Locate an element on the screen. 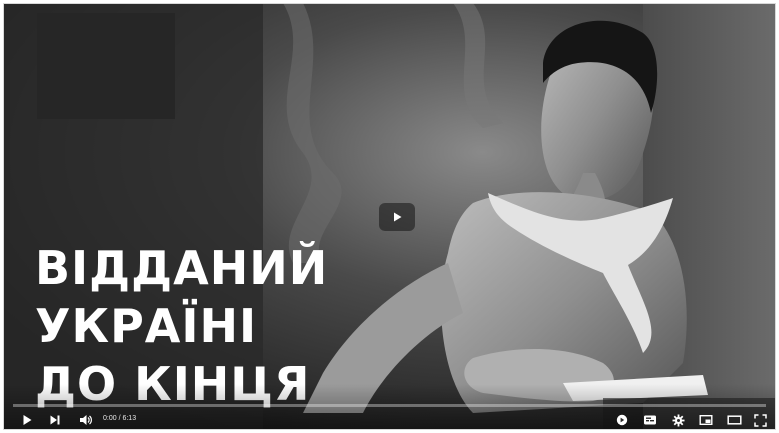  theater-button is located at coordinates (734, 420).